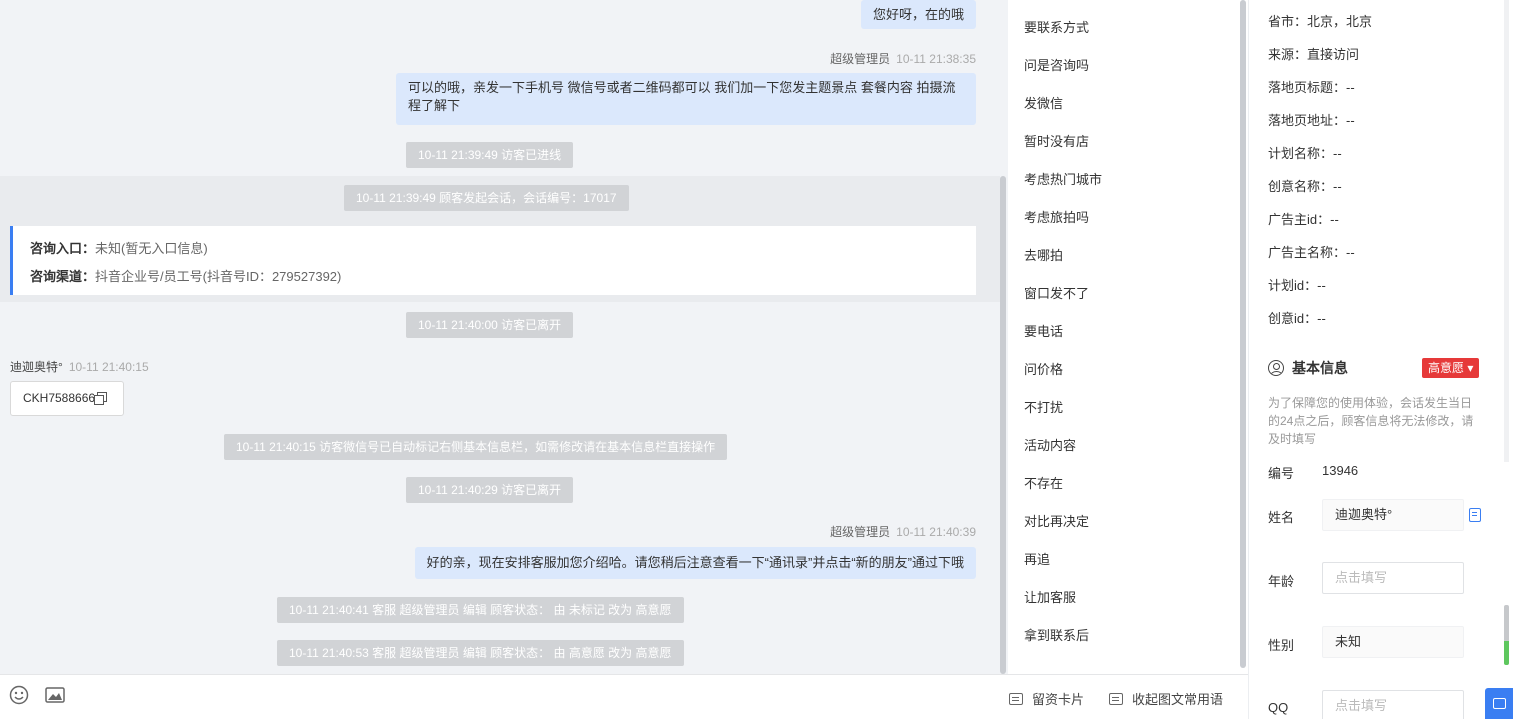 The image size is (1513, 719). Describe the element at coordinates (903, 59) in the screenshot. I see `message-meta: 超级管理员 10-11 21:38:35` at that location.